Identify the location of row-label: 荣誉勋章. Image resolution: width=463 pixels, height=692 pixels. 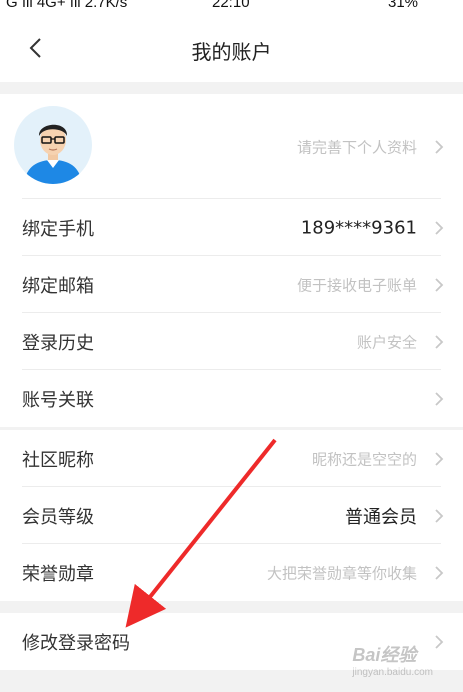
(58, 574).